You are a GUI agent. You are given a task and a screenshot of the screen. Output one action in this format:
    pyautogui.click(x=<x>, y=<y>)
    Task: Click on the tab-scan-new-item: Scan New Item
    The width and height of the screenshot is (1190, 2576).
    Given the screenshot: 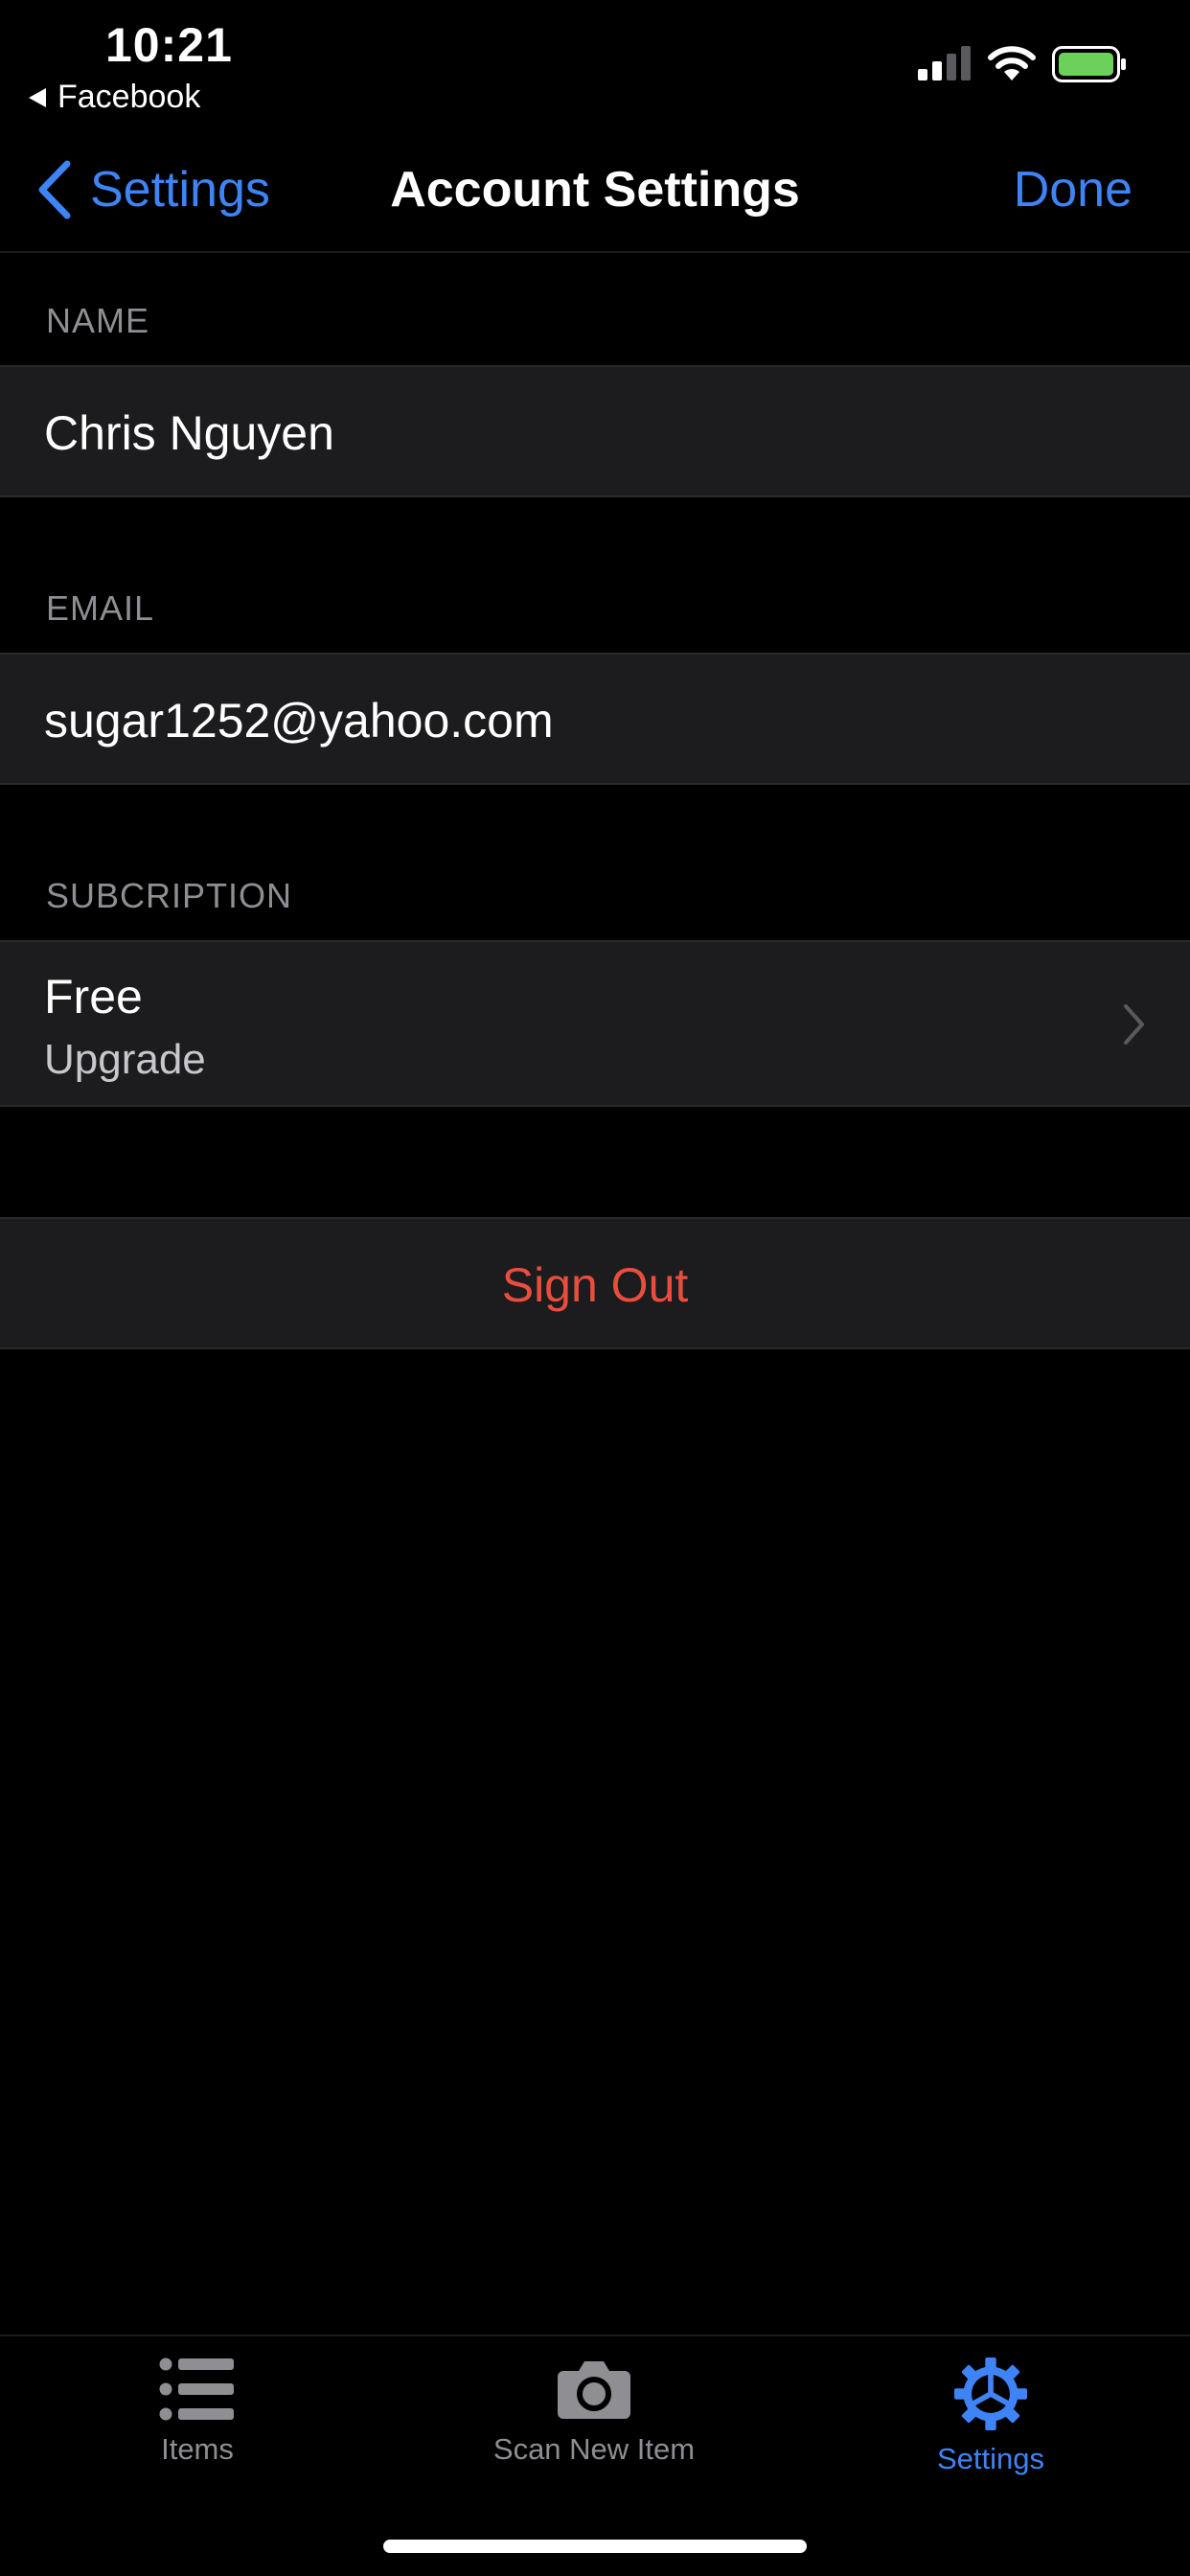 What is the action you would take?
    pyautogui.click(x=594, y=2412)
    